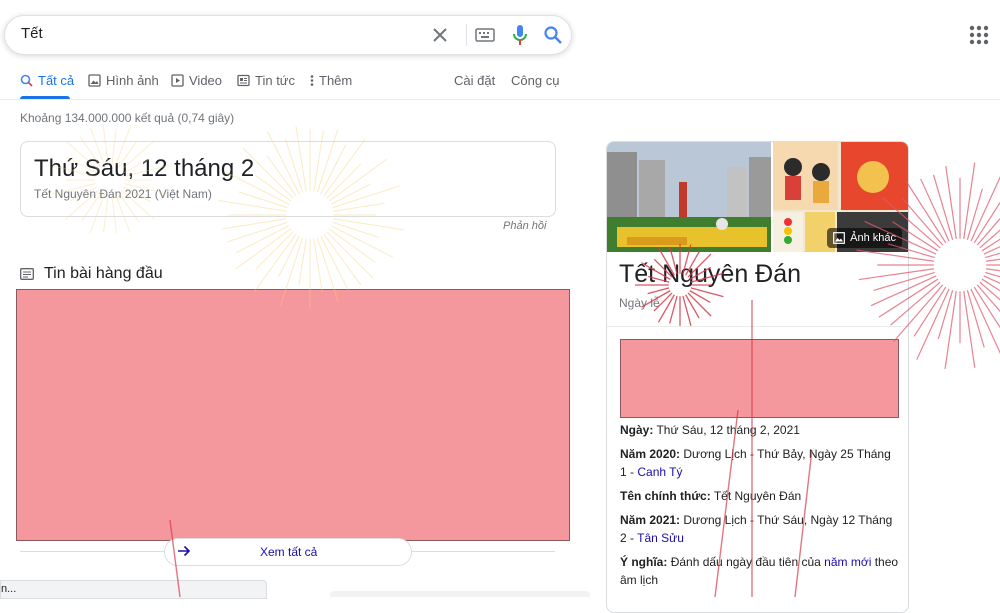 This screenshot has width=1000, height=613. I want to click on settings-link: Cài đặt, so click(474, 80).